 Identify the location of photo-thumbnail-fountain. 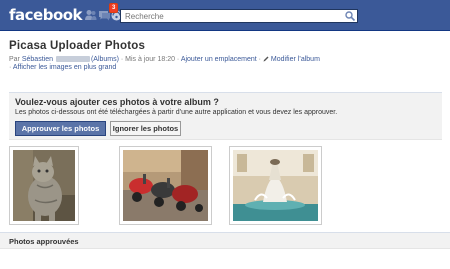
(275, 185).